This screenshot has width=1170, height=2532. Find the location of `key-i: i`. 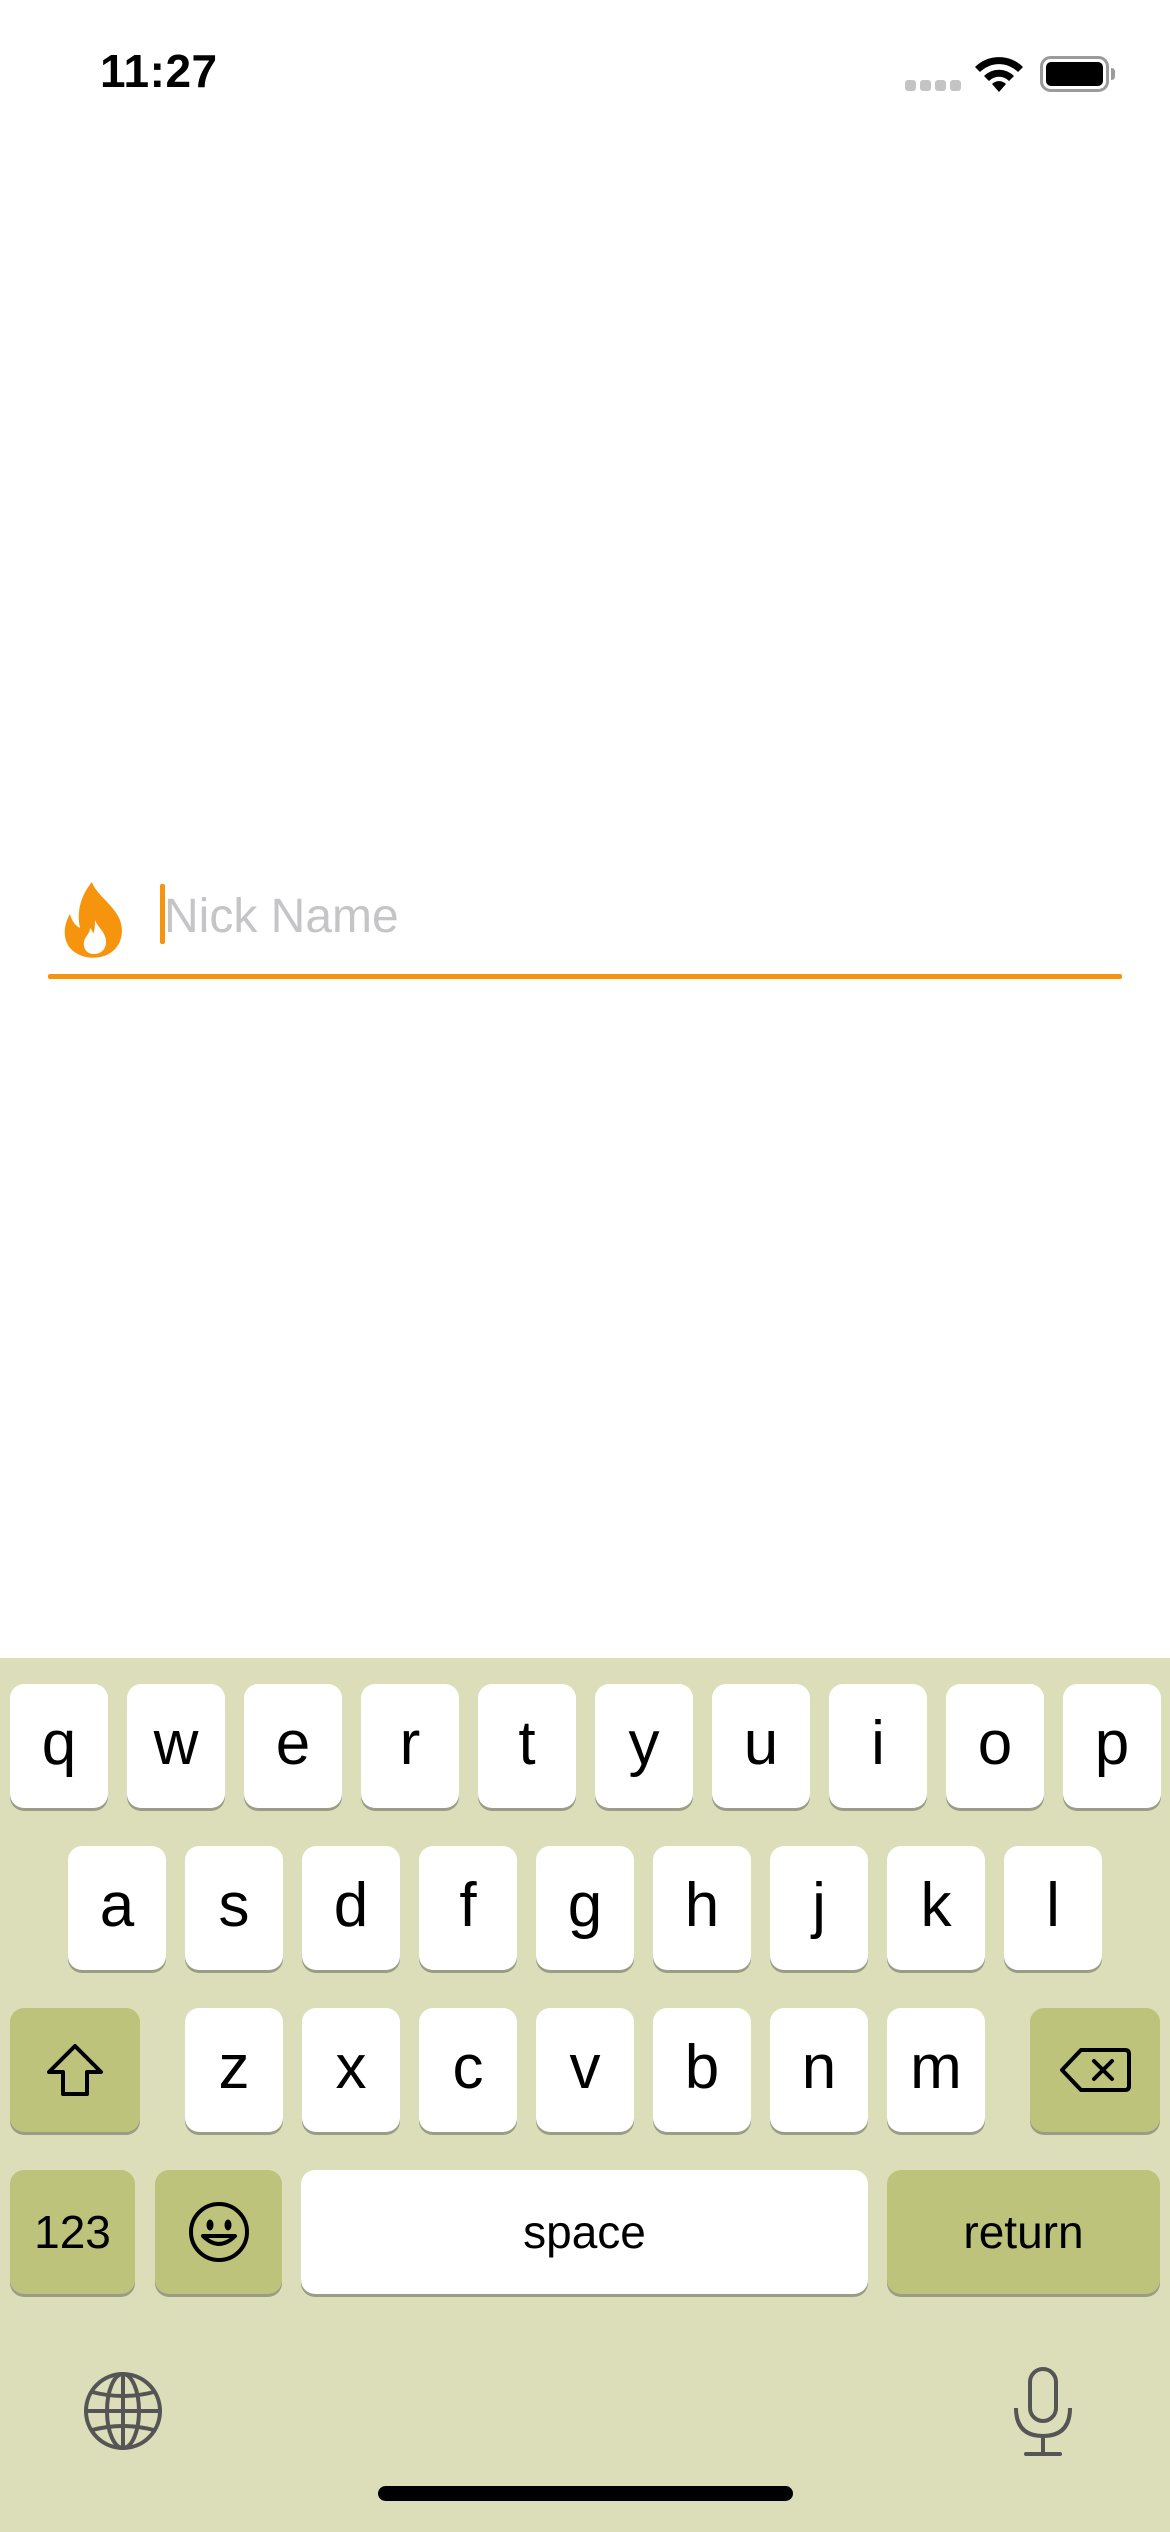

key-i: i is located at coordinates (878, 1746).